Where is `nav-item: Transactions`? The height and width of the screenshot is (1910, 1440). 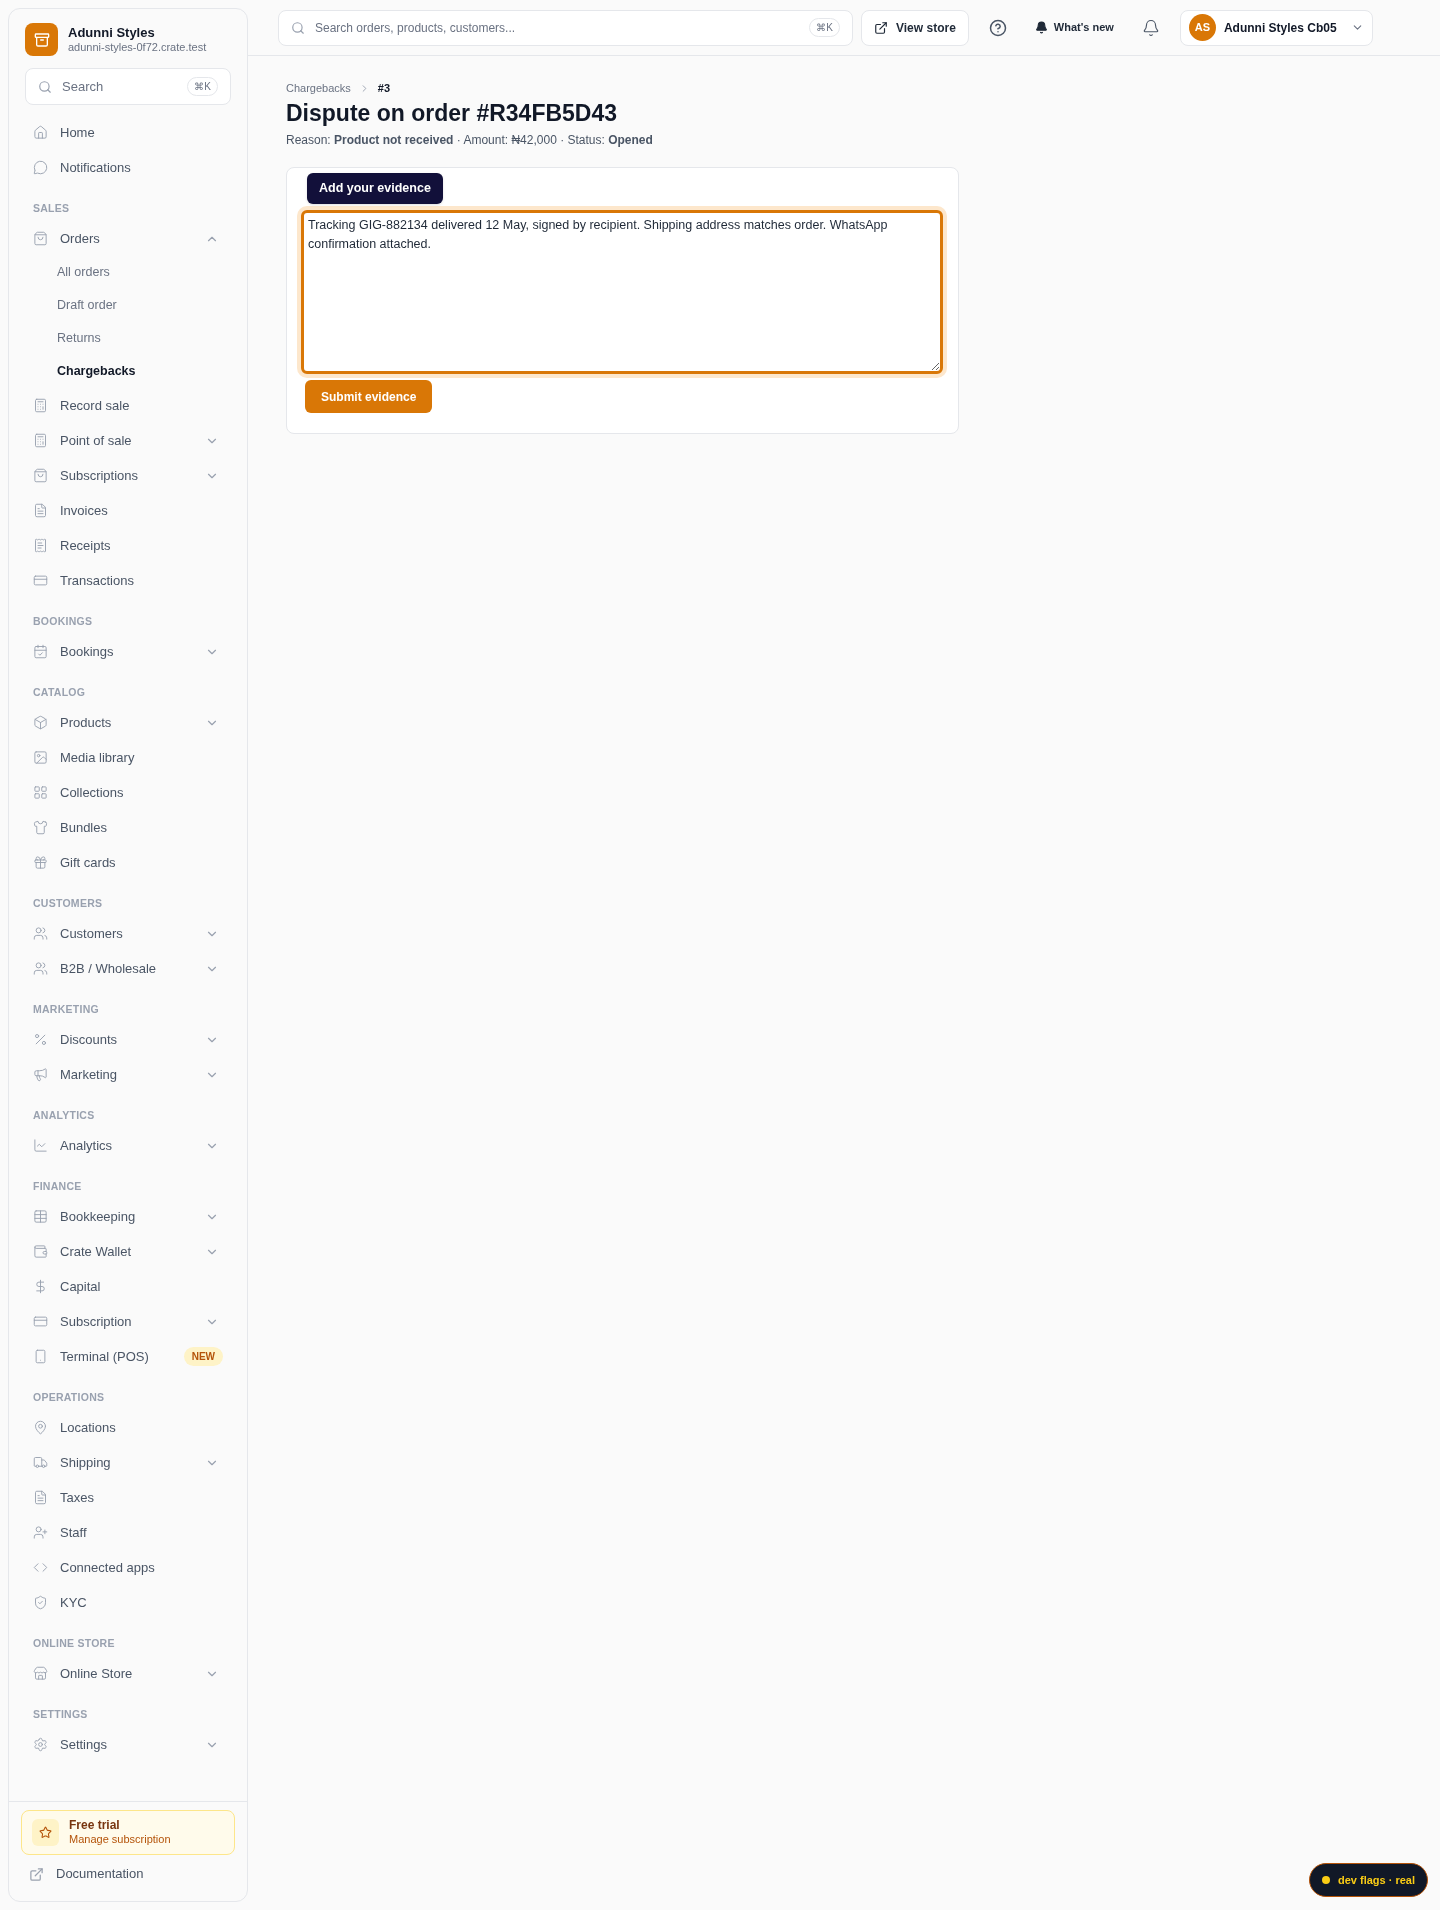 nav-item: Transactions is located at coordinates (128, 580).